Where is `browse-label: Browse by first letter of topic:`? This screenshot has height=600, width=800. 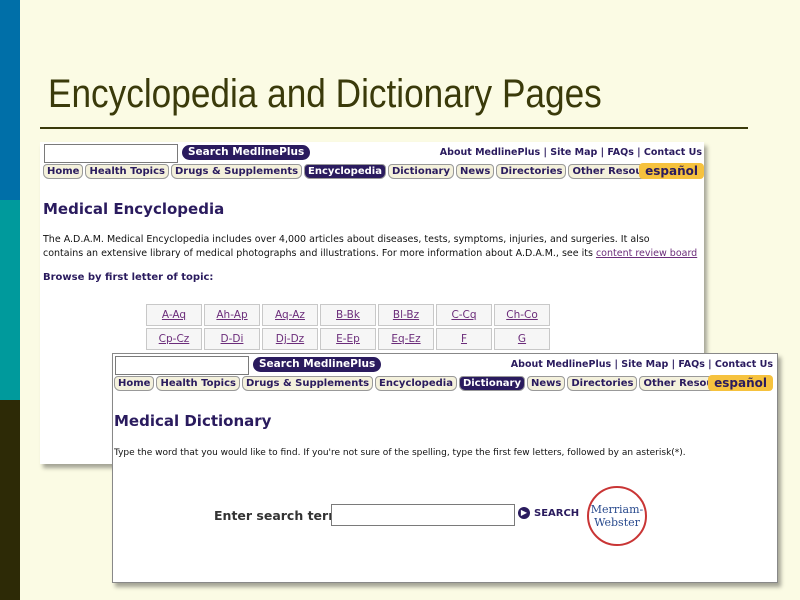
browse-label: Browse by first letter of topic: is located at coordinates (128, 277).